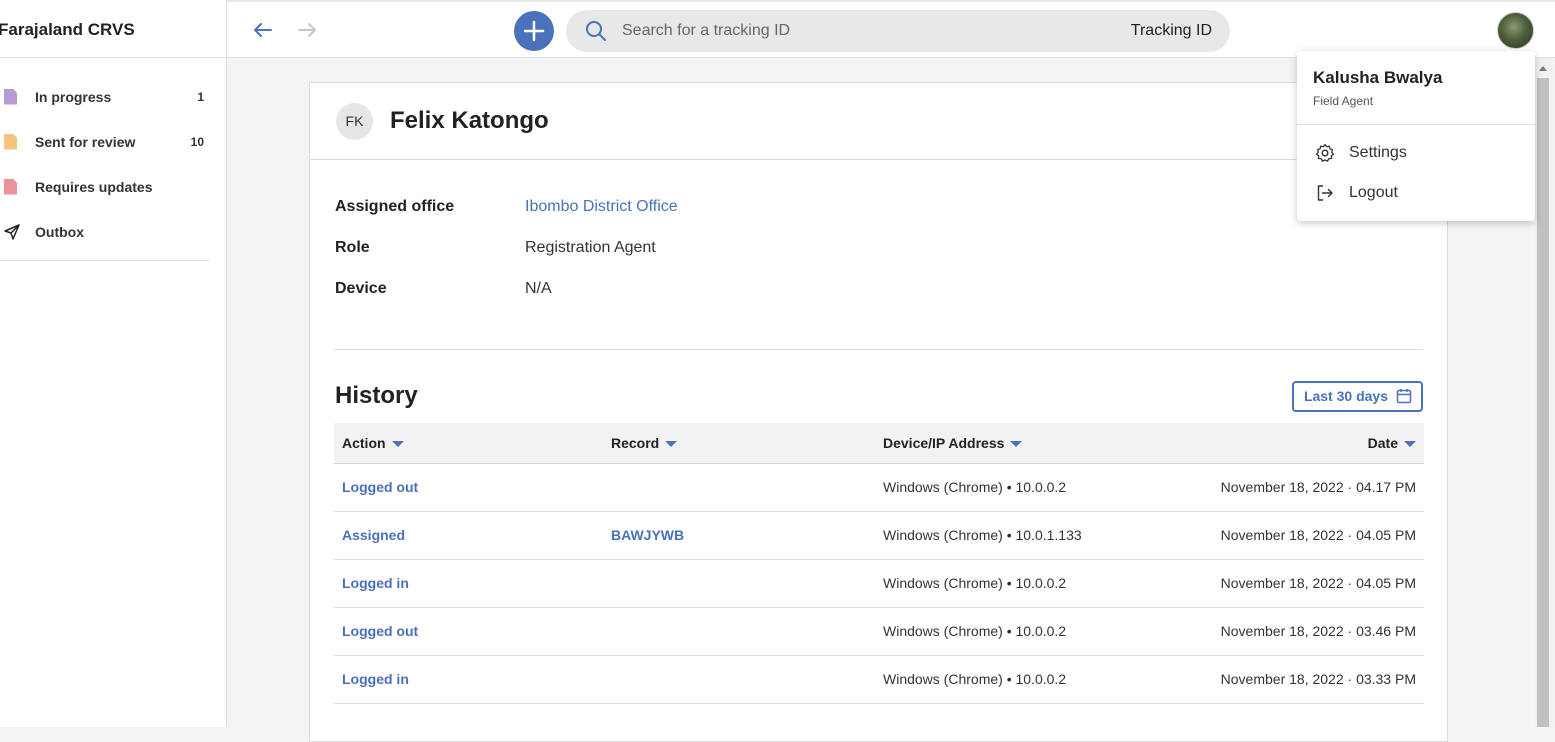  I want to click on scroll-up-arrow-icon, so click(1543, 68).